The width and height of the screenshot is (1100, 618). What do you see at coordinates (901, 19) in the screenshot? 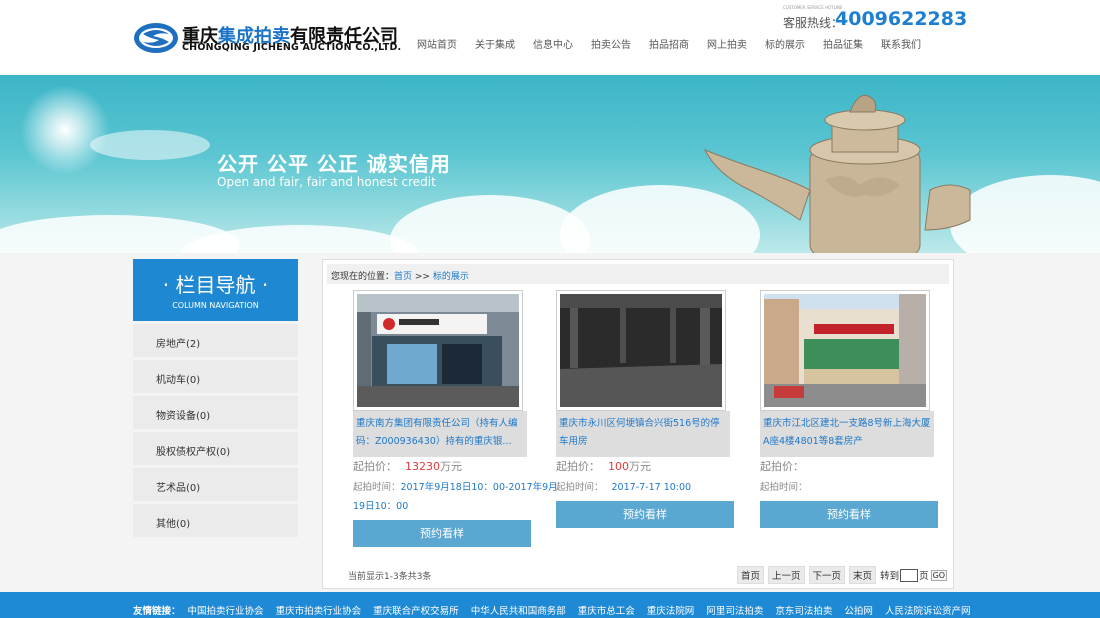
I see `hotline-number: 4009622283` at bounding box center [901, 19].